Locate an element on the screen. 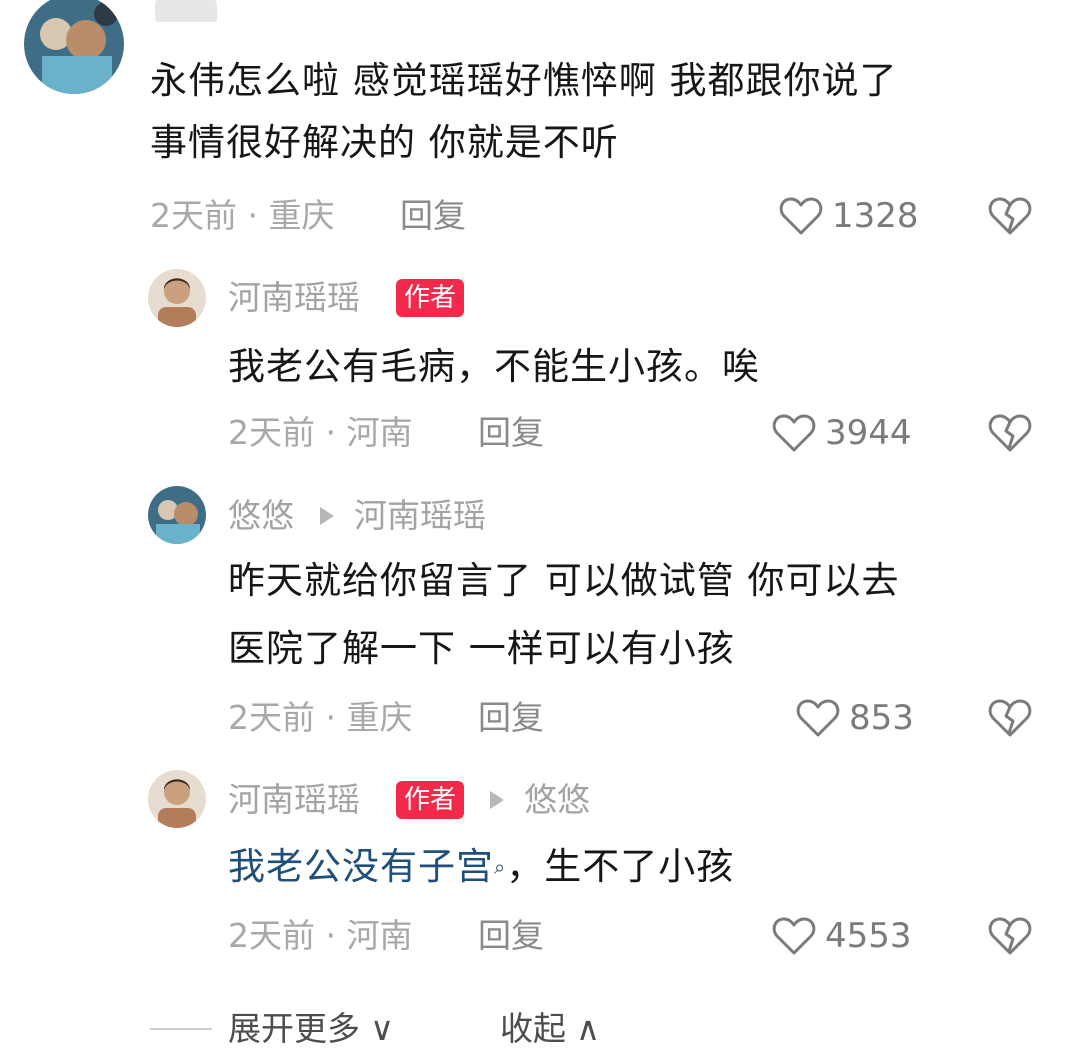 This screenshot has height=1048, width=1079. reply-to-name: 悠悠 is located at coordinates (557, 799).